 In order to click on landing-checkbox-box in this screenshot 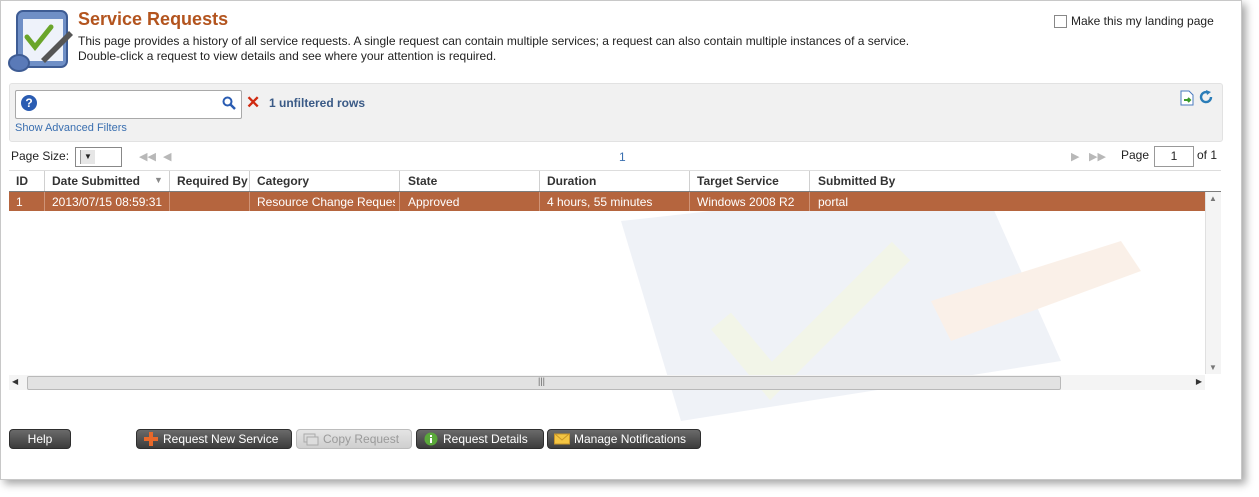, I will do `click(1060, 21)`.